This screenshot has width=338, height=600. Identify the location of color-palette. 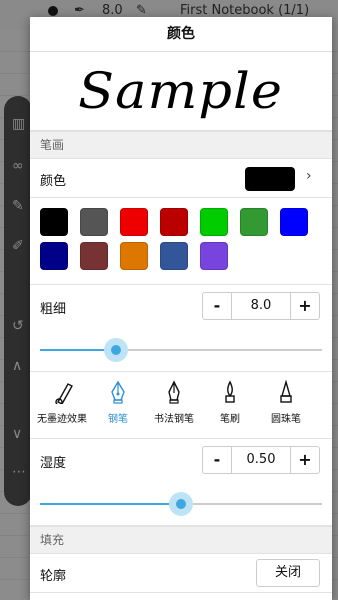
(181, 241).